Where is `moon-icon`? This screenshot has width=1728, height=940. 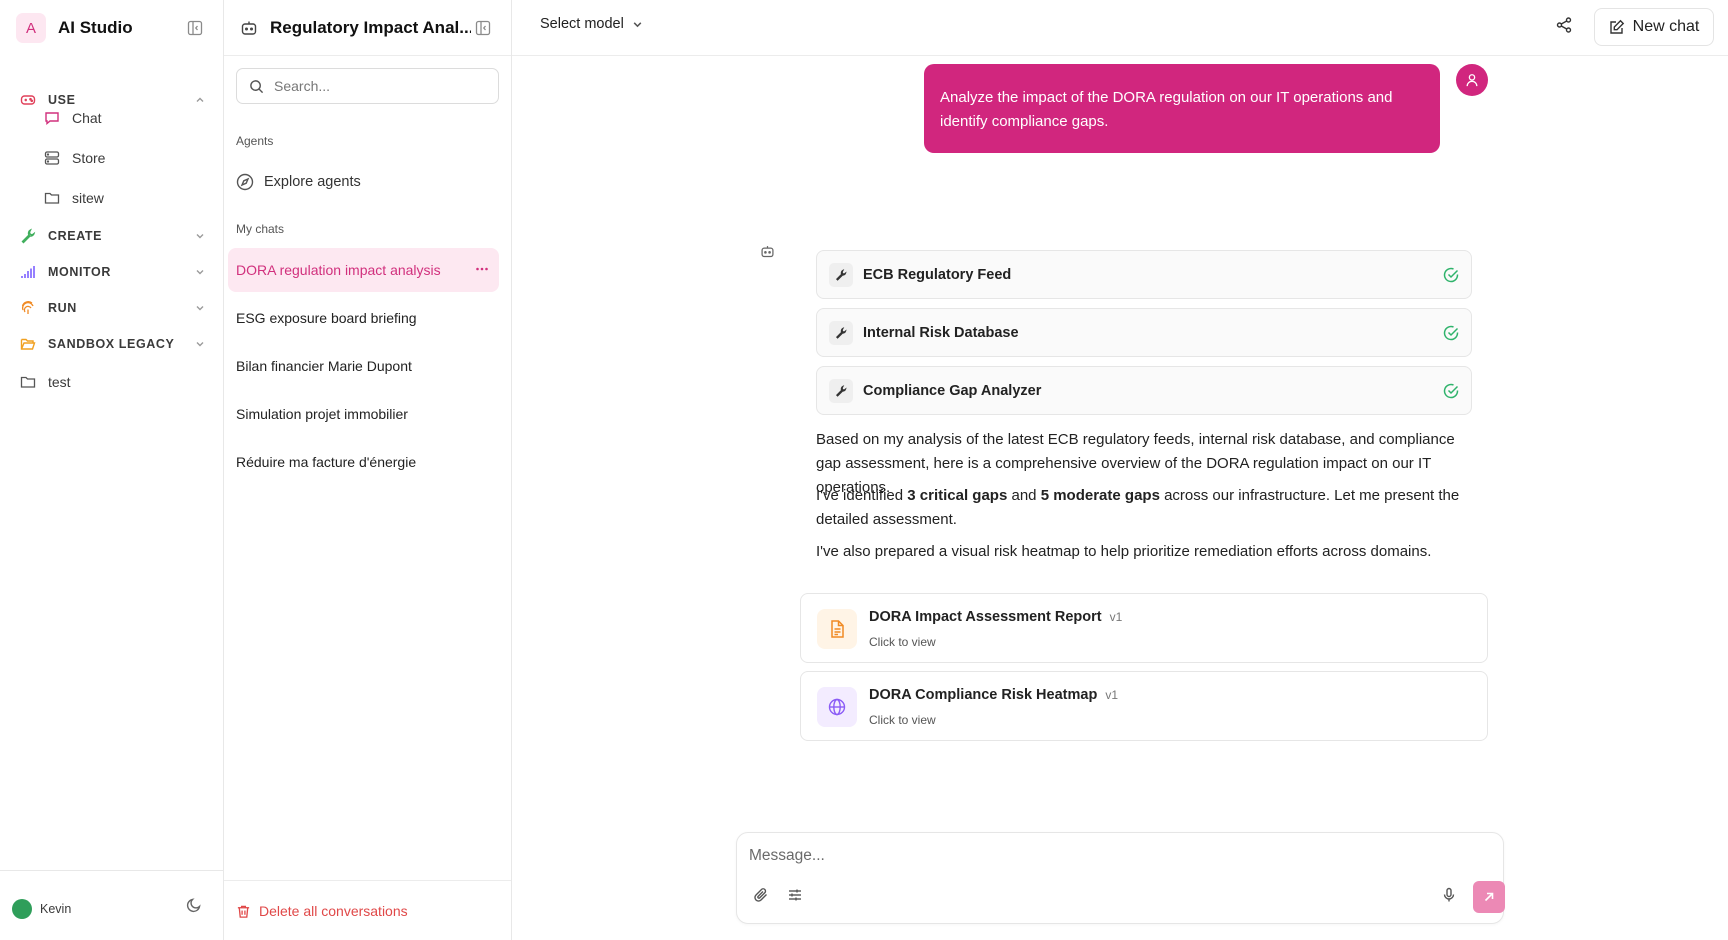 moon-icon is located at coordinates (193, 905).